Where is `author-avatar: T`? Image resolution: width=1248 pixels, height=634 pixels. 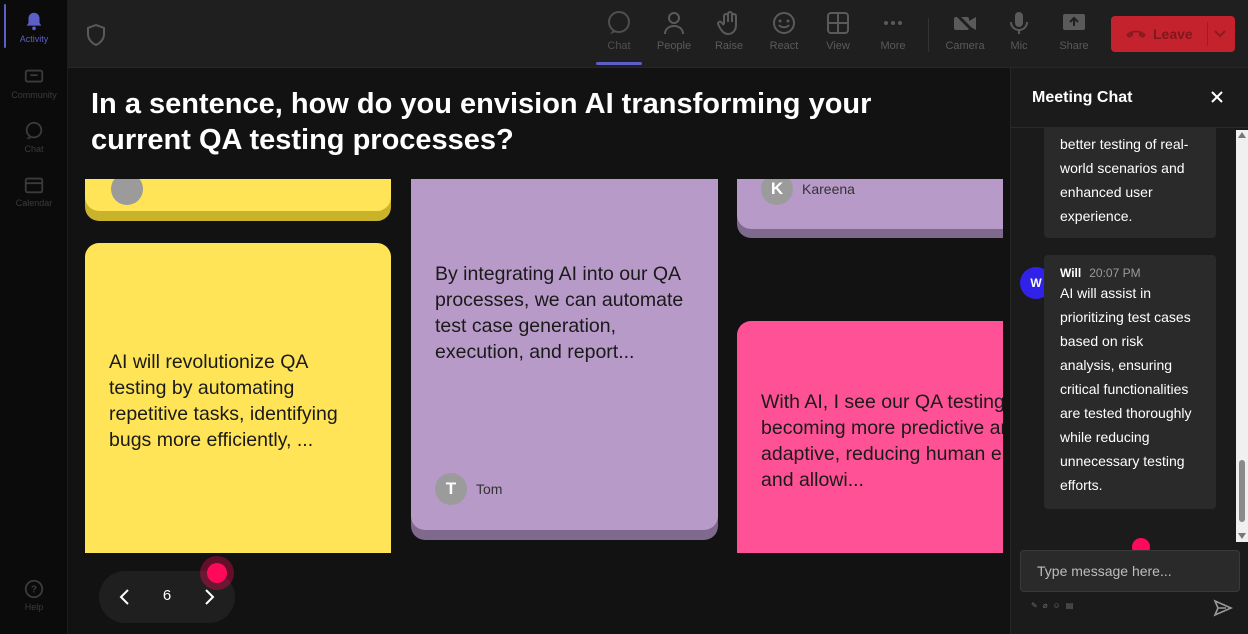
author-avatar: T is located at coordinates (451, 489).